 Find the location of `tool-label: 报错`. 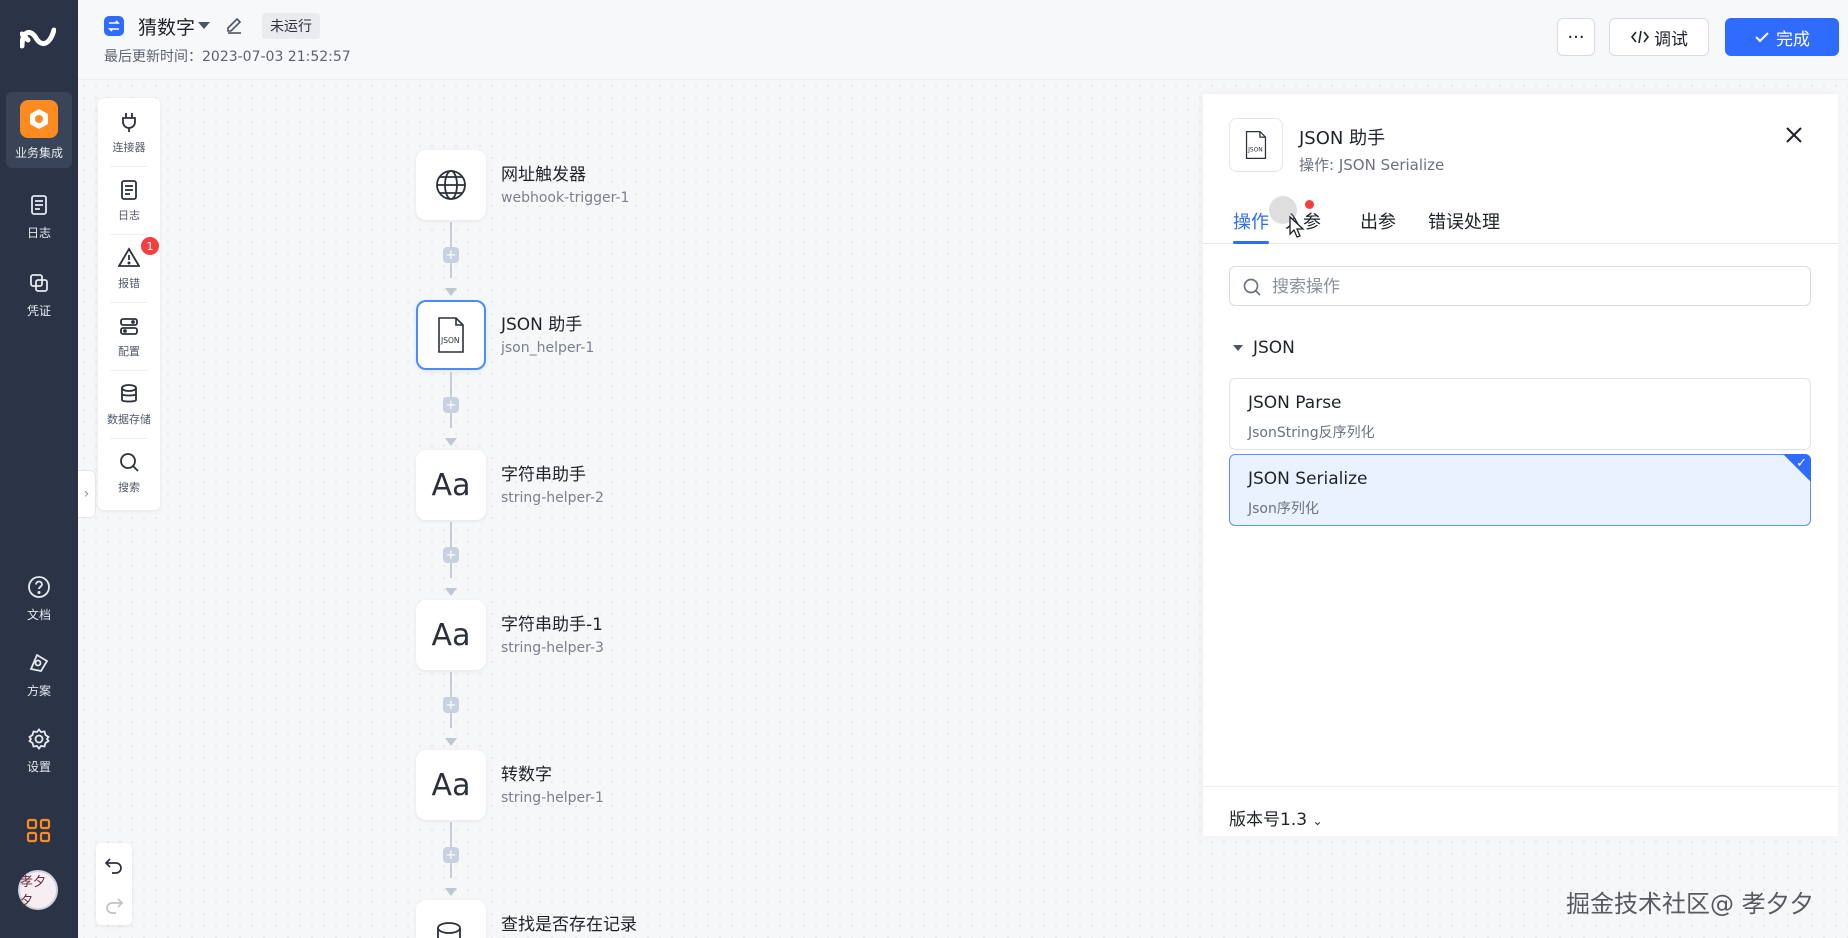

tool-label: 报错 is located at coordinates (129, 283).